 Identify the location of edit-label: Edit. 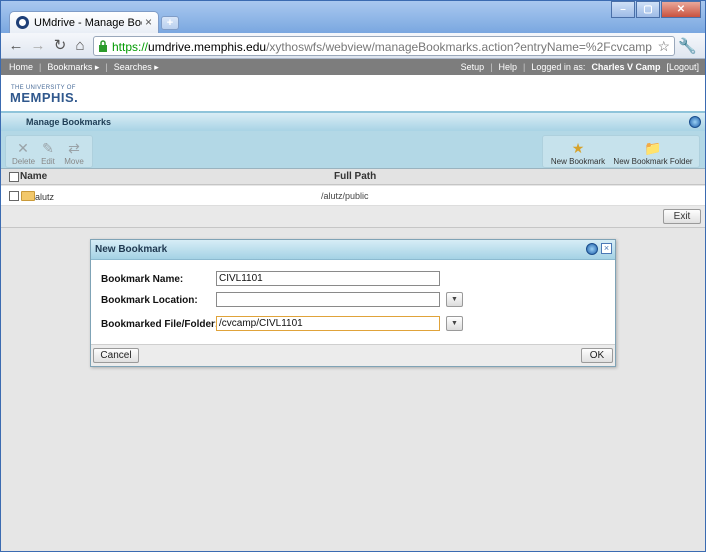
(48, 161).